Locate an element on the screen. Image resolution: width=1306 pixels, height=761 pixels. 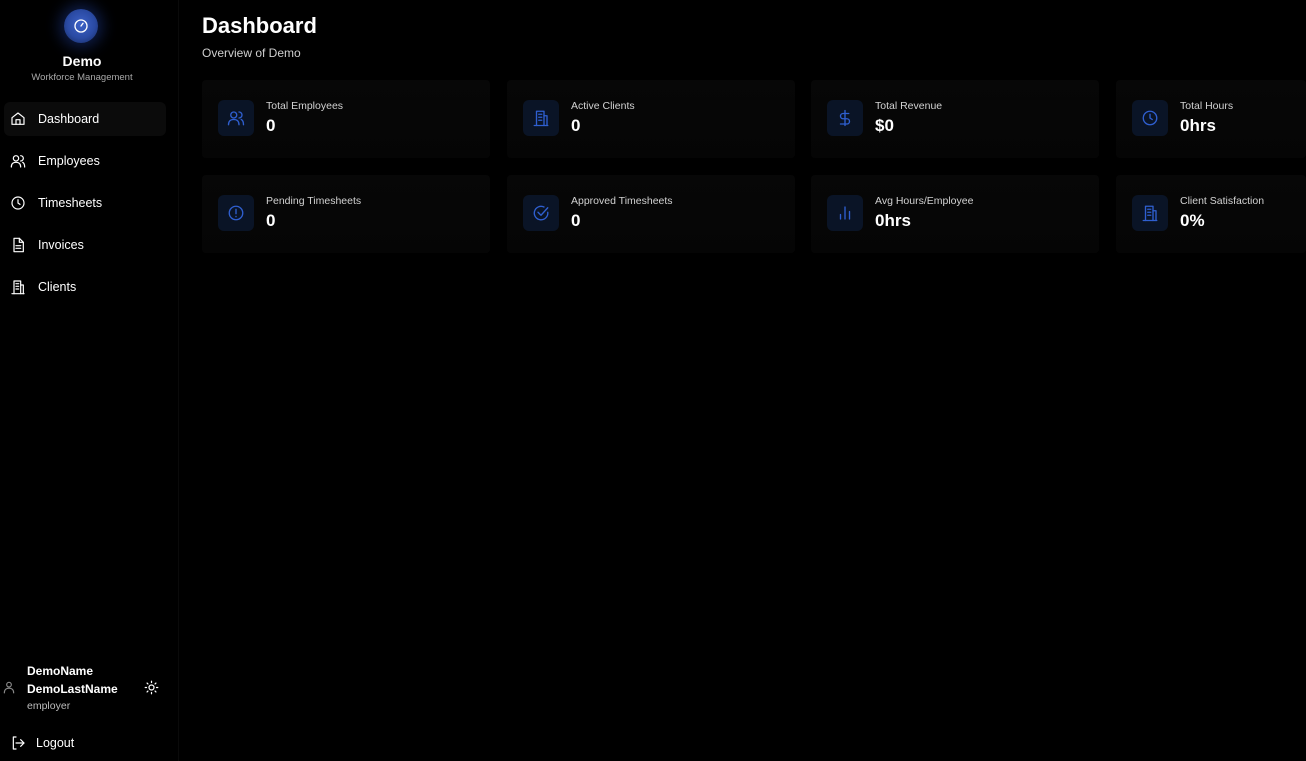
check-circle-icon is located at coordinates (541, 213).